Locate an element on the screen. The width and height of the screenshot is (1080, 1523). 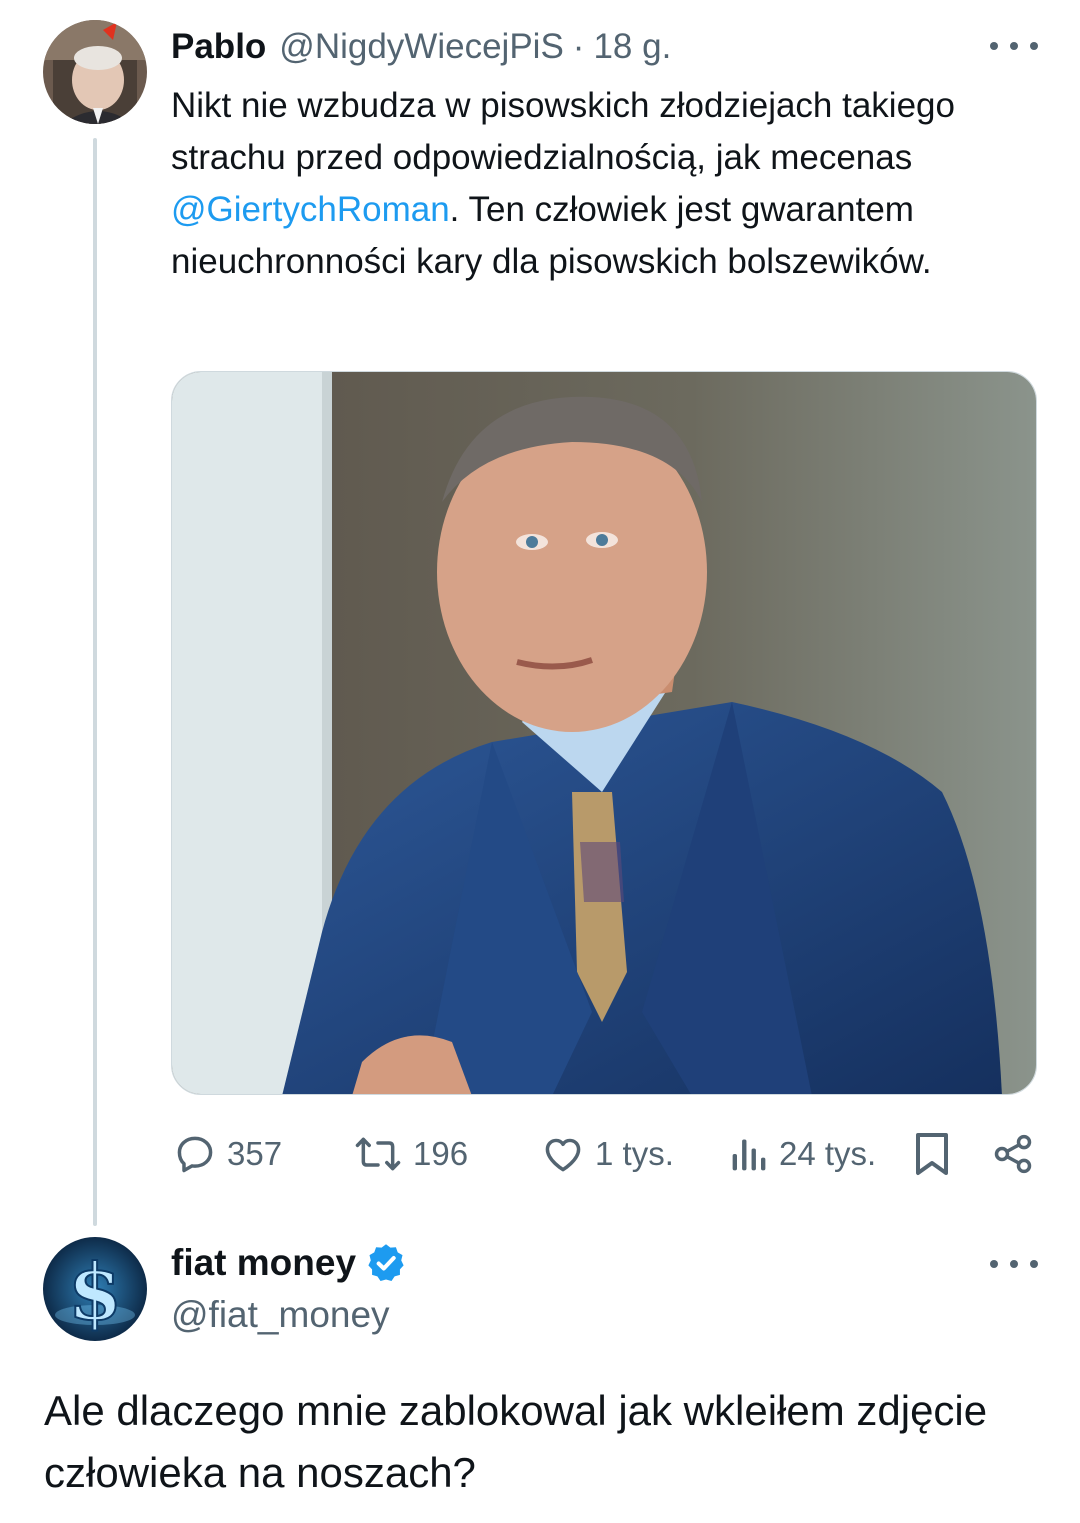
tweet1-more-icon is located at coordinates (1014, 46).